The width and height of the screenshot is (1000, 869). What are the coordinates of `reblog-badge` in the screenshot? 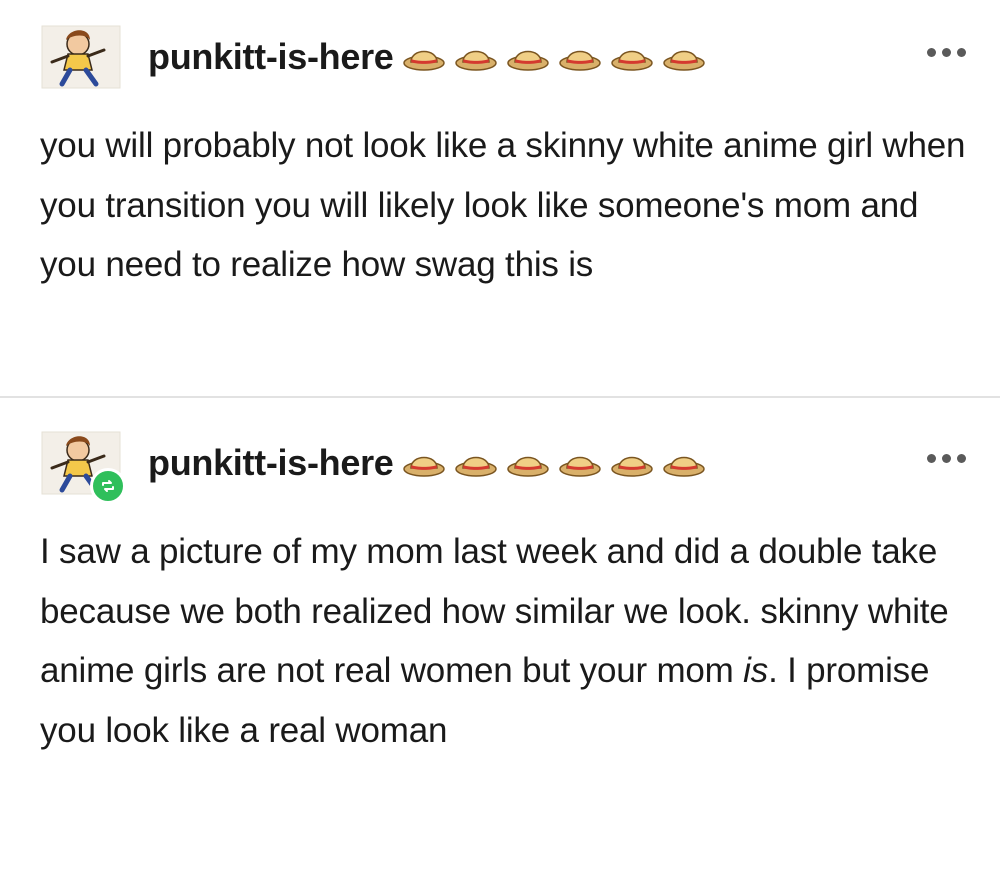 It's located at (108, 486).